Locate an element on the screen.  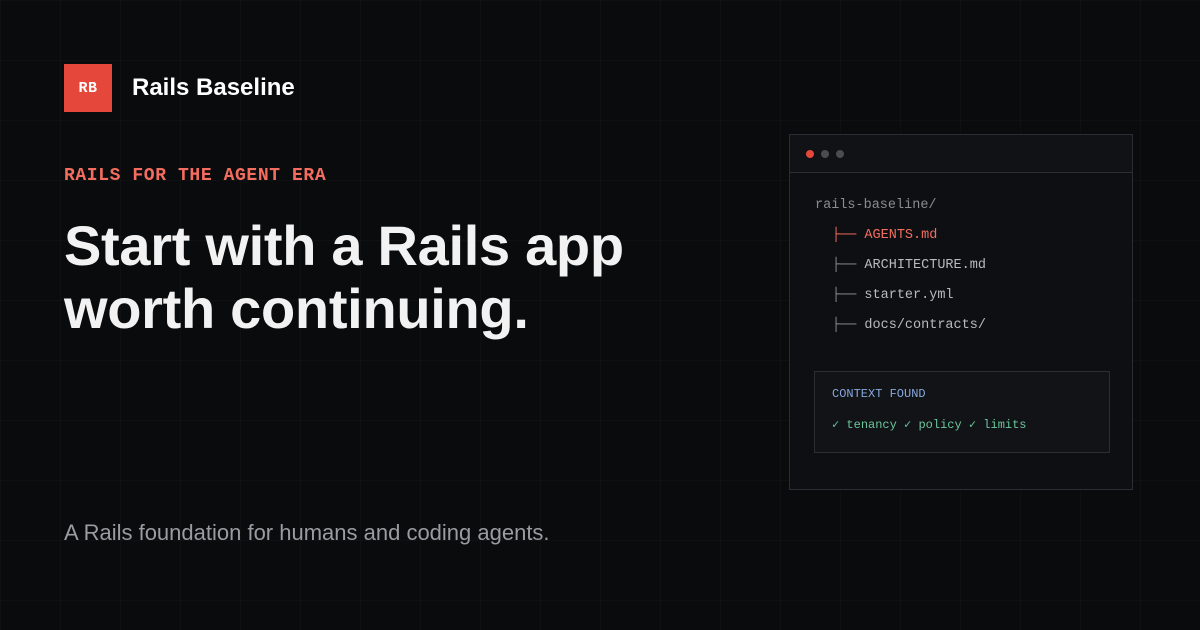
tree-item: ├── ARCHITECTURE.md is located at coordinates (900, 274).